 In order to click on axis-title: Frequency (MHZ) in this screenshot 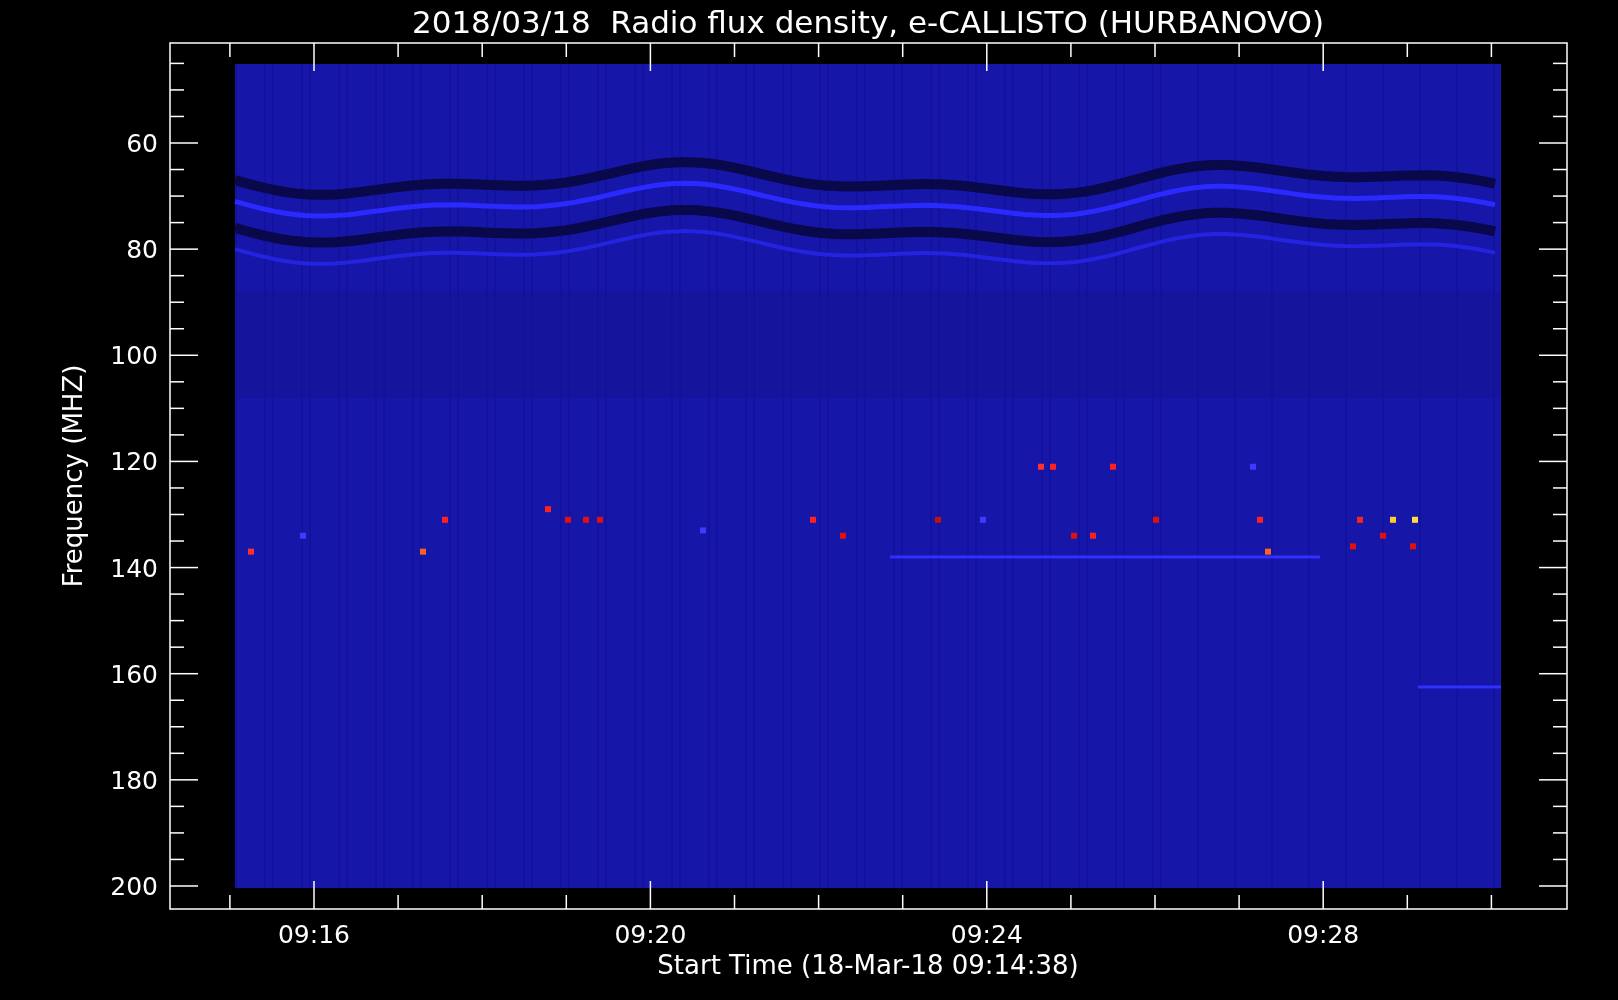, I will do `click(73, 476)`.